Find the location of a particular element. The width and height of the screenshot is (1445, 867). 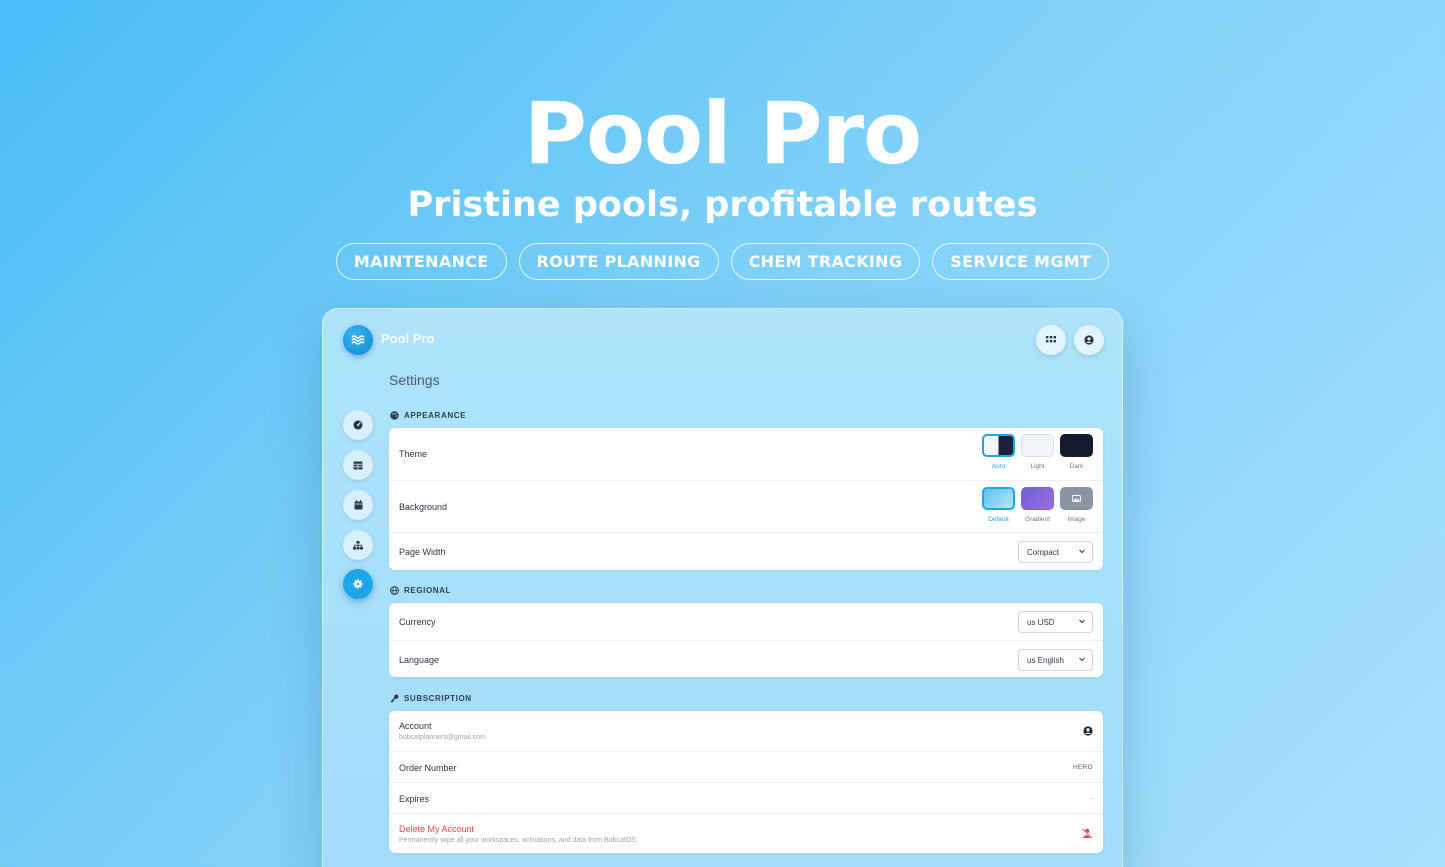

table-icon is located at coordinates (358, 465).